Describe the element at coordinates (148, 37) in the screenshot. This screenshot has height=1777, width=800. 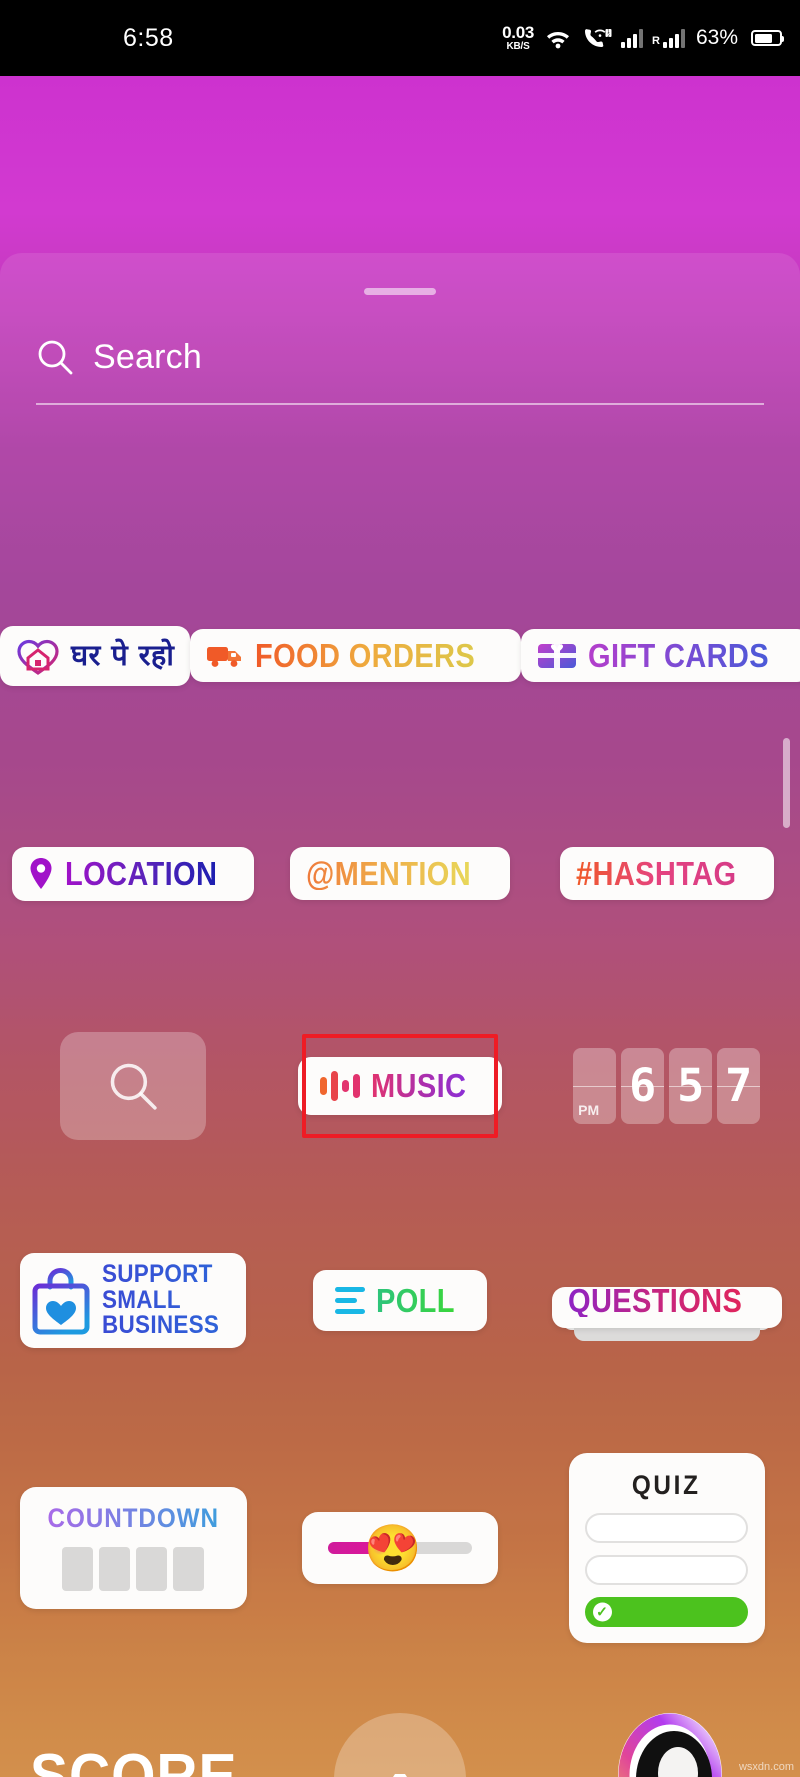
I see `status-bar-time: 6:58` at that location.